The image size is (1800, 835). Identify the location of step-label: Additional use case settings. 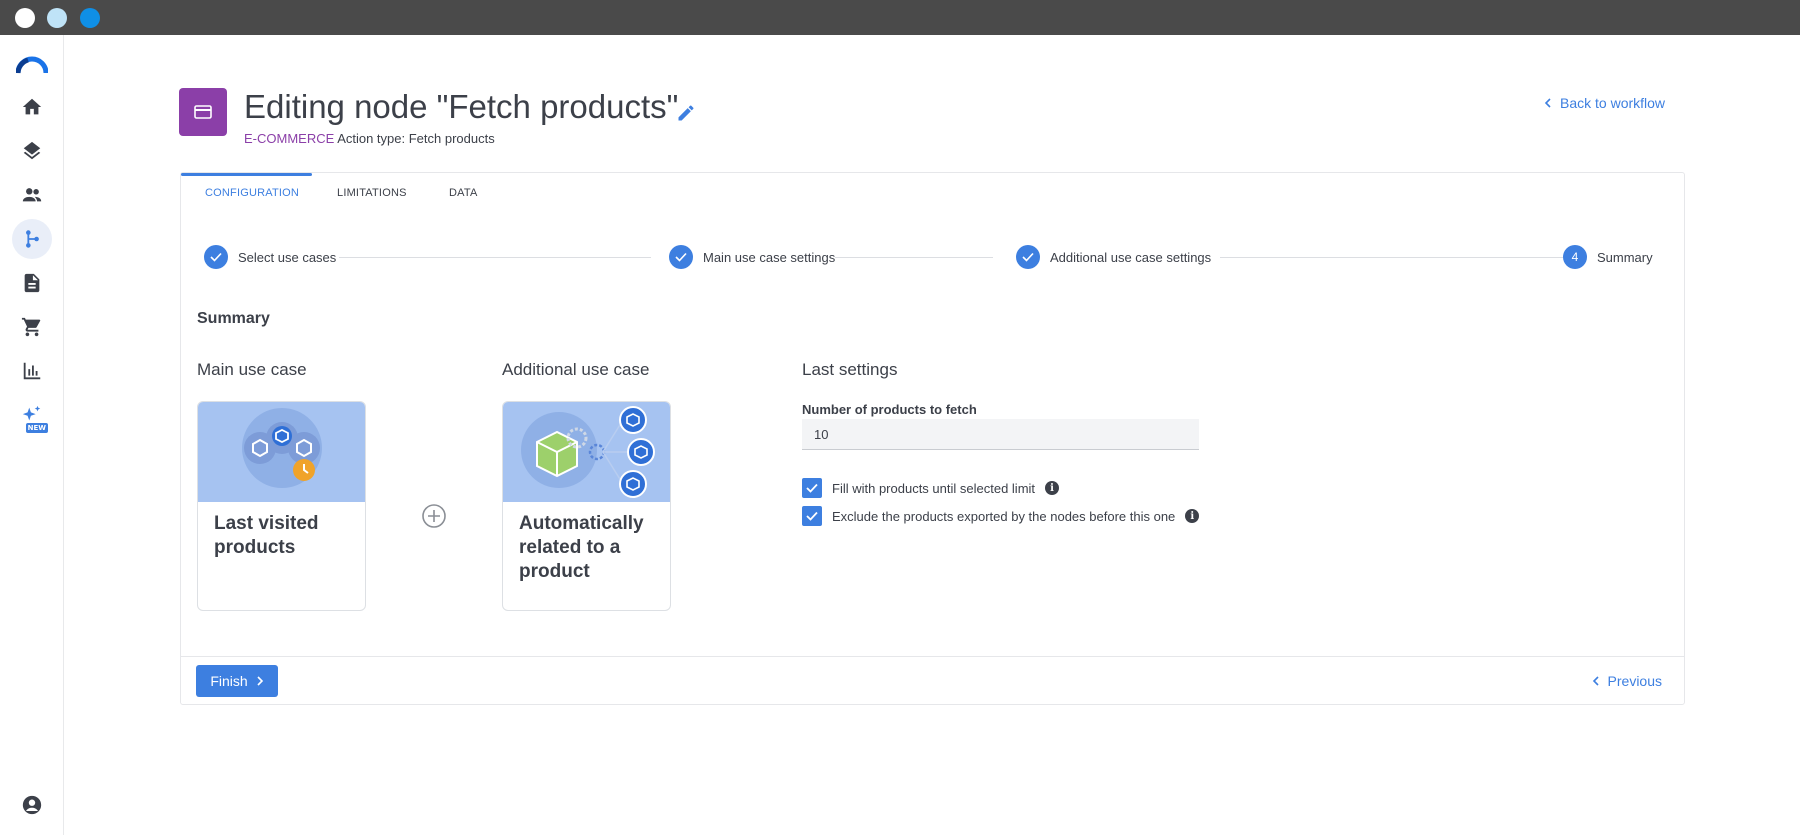
(1131, 257).